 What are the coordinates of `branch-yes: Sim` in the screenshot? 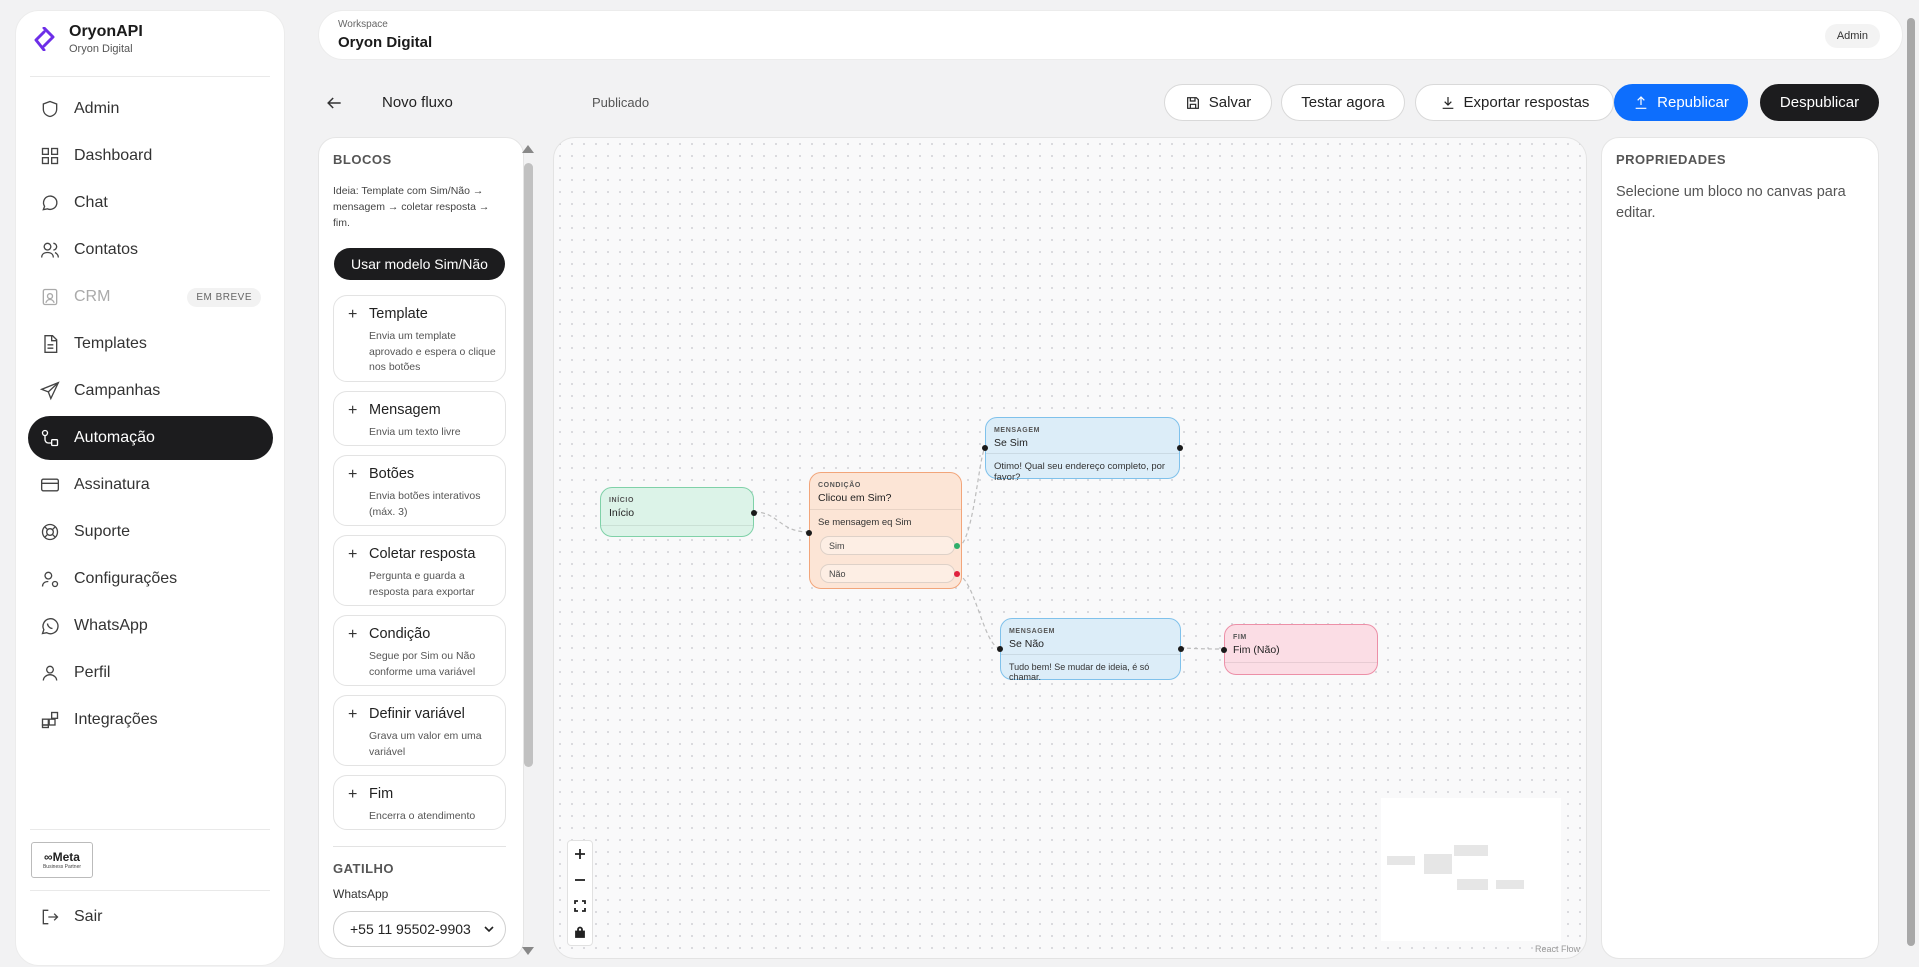 It's located at (887, 545).